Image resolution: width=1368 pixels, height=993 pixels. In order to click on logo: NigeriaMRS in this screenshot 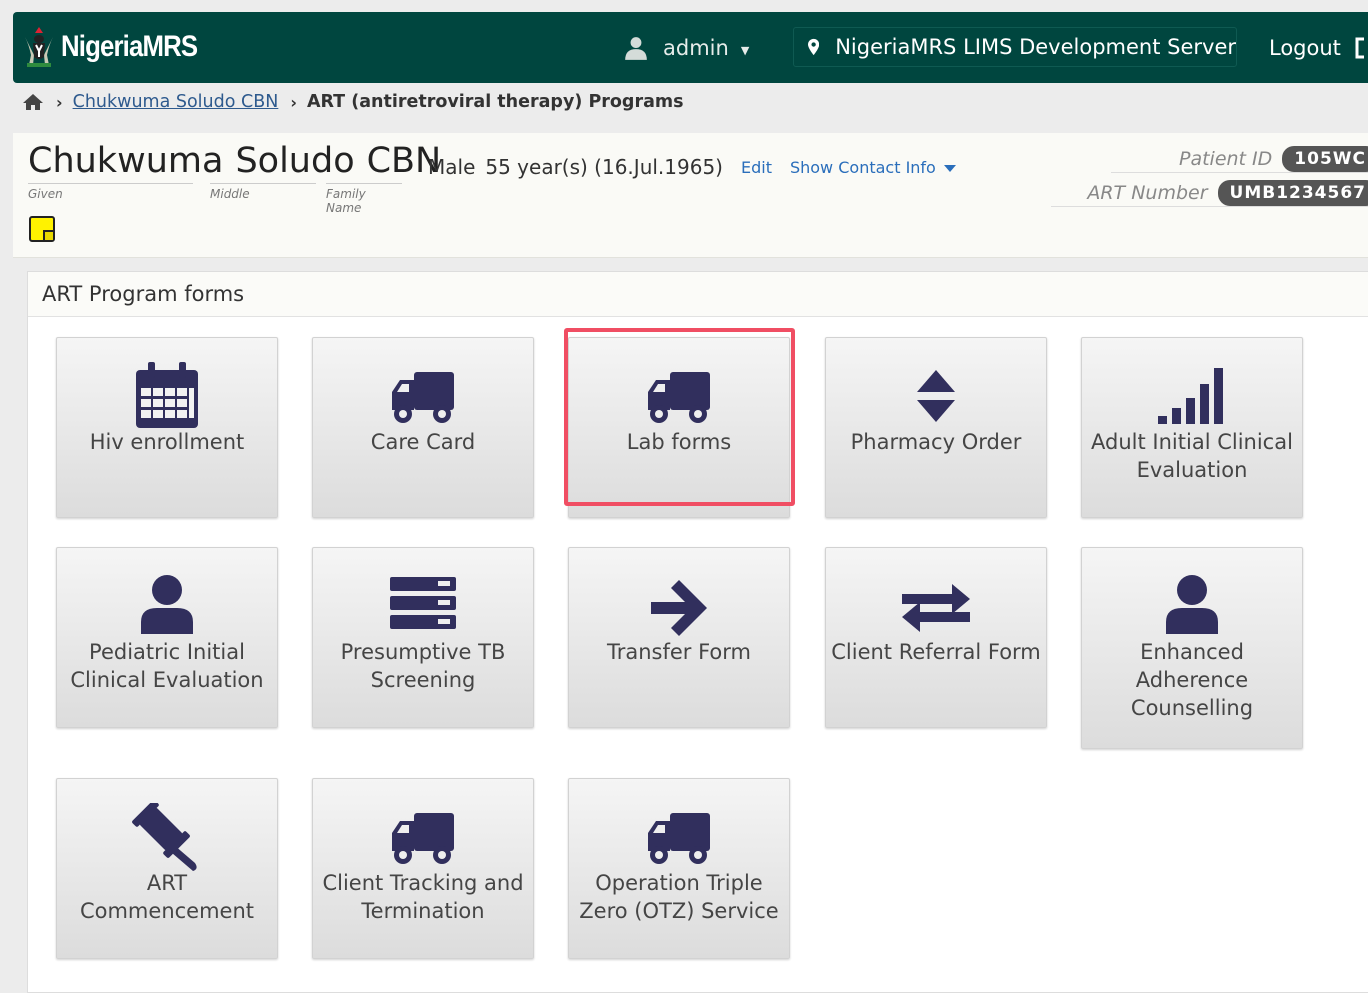, I will do `click(120, 47)`.